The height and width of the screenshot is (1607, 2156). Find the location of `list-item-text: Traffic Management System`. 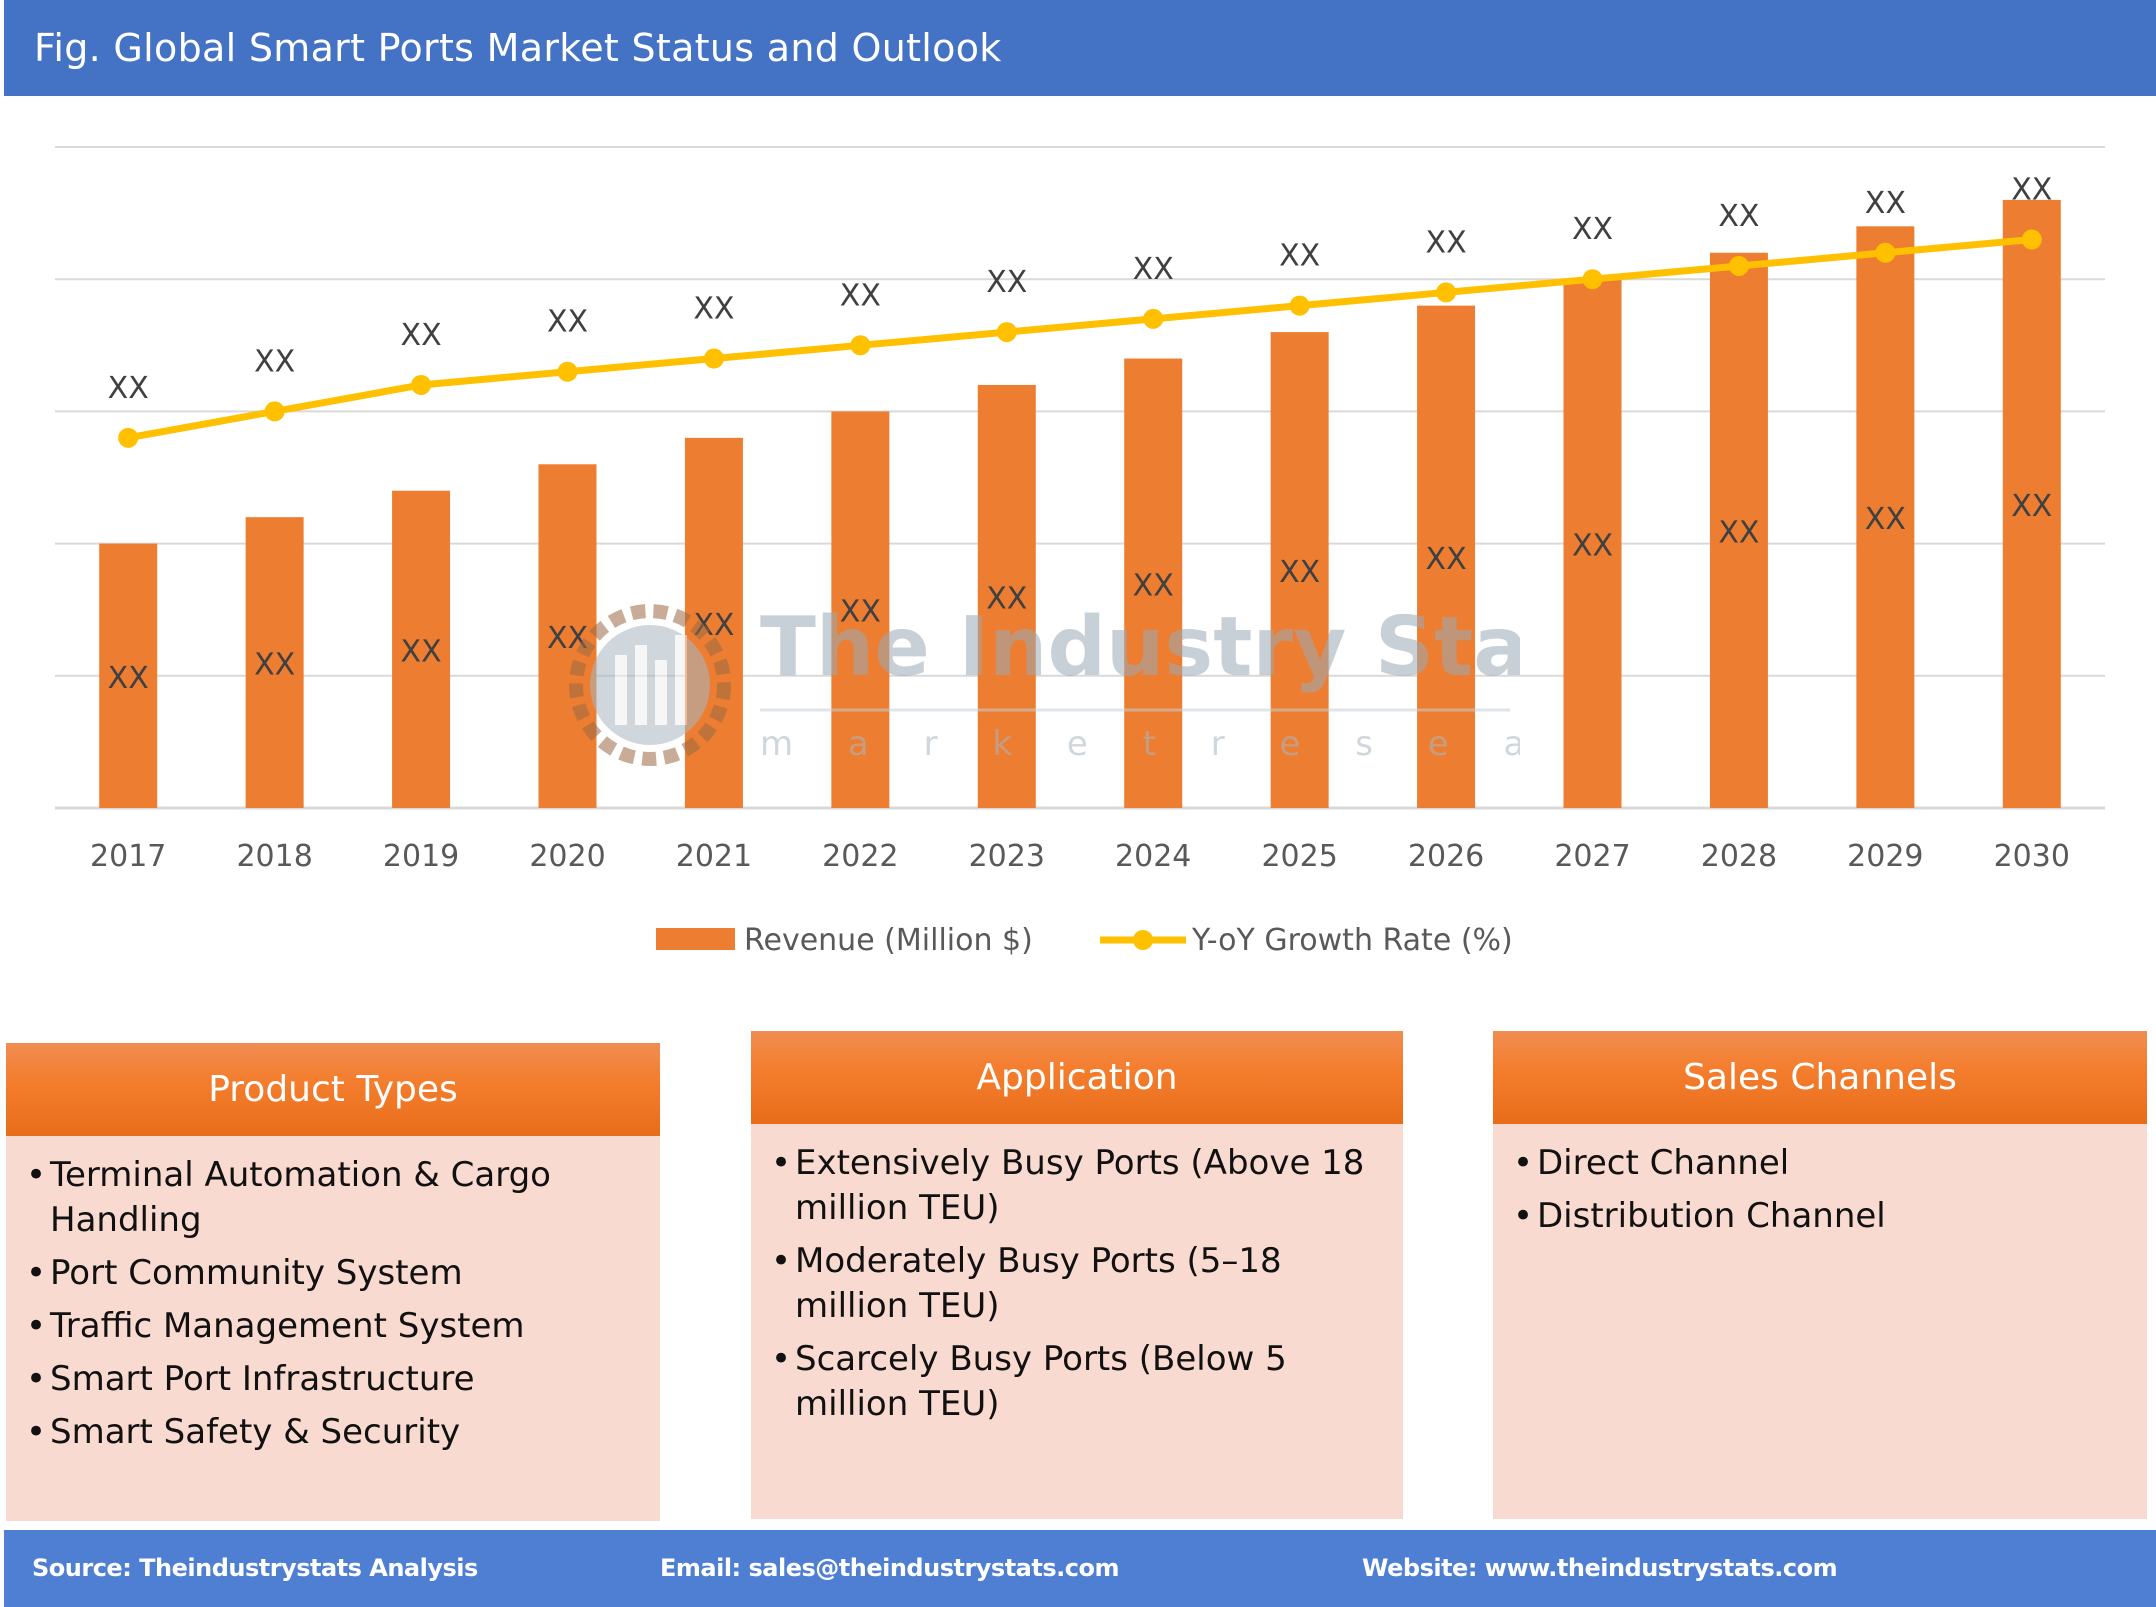

list-item-text: Traffic Management System is located at coordinates (287, 1326).